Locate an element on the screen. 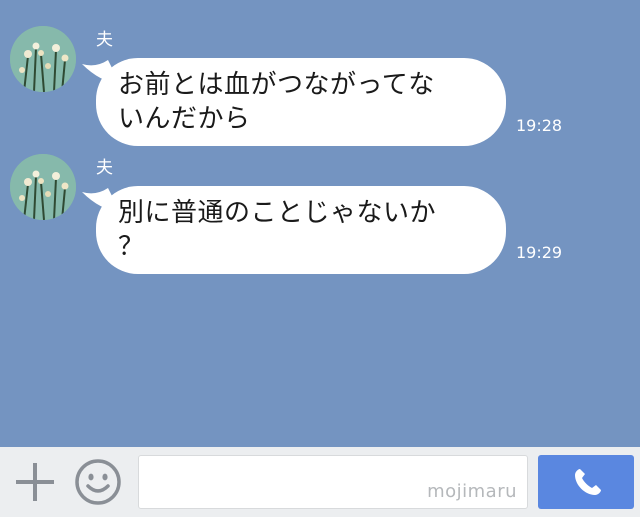 This screenshot has width=640, height=517. message-line: 別に普通のことじゃないか is located at coordinates (277, 213).